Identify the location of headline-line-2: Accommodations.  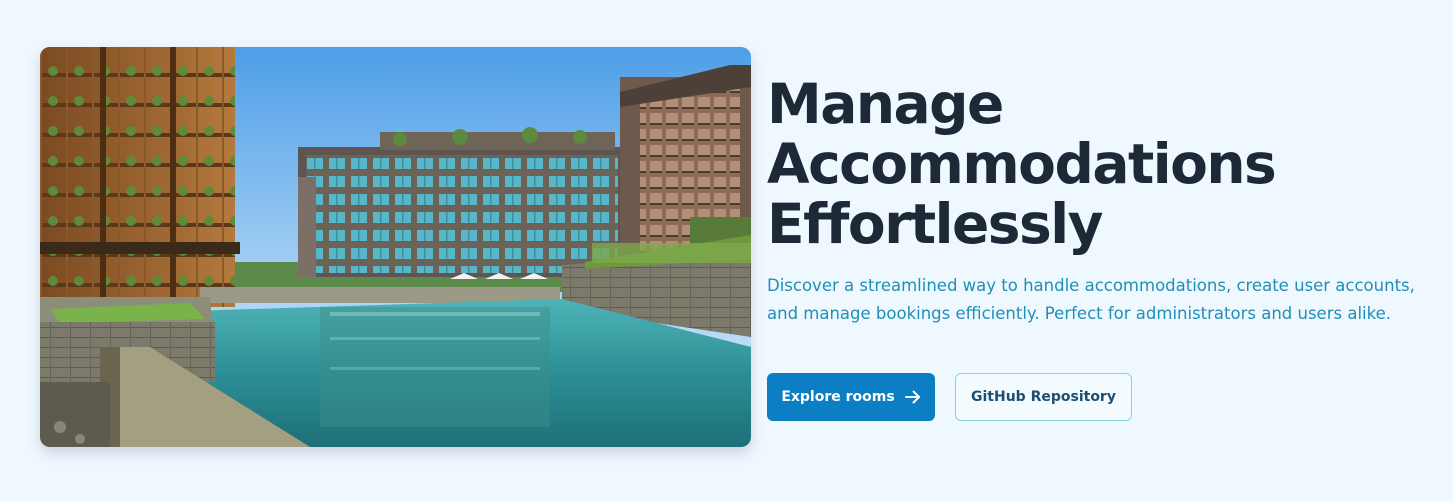
(1022, 164).